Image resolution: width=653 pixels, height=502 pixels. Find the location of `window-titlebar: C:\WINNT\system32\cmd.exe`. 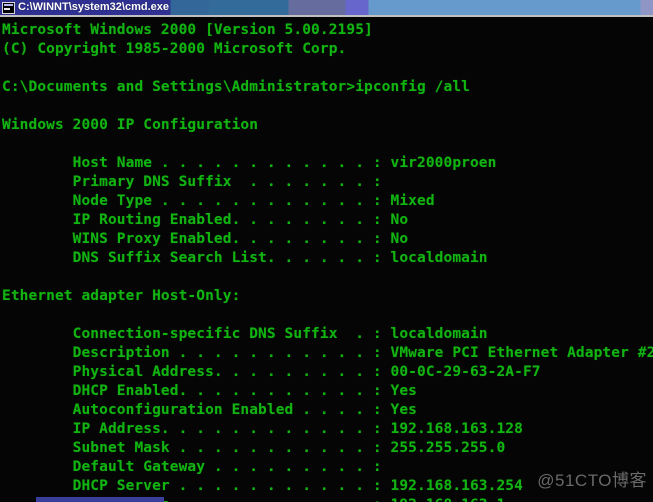

window-titlebar: C:\WINNT\system32\cmd.exe is located at coordinates (326, 7).